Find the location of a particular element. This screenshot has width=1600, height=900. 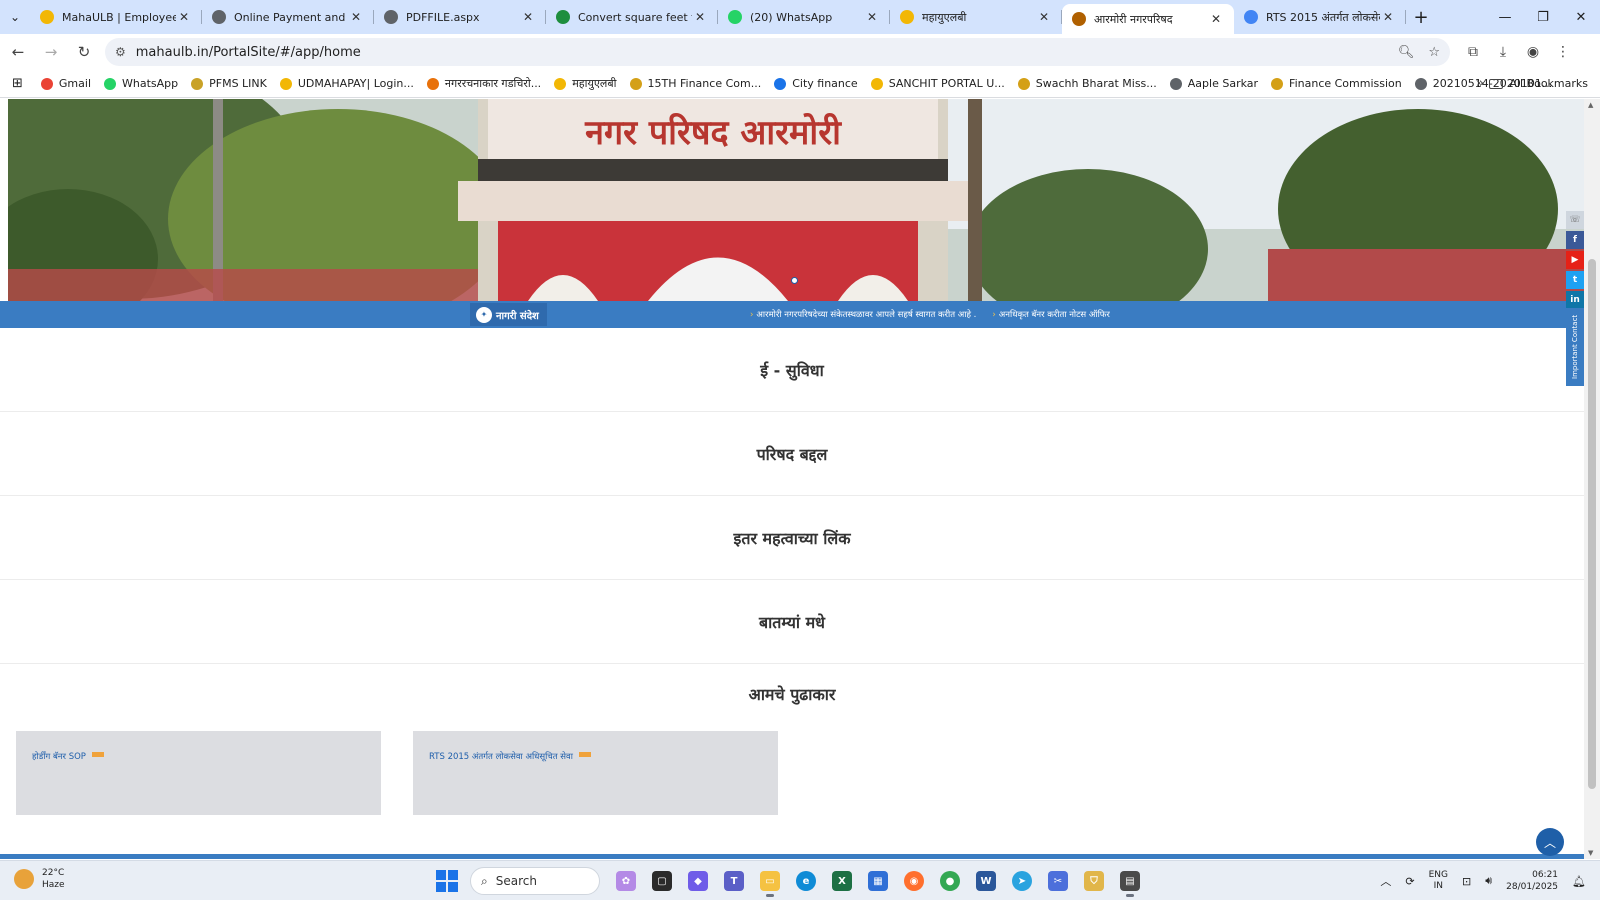

bookmark-favicon-icon is located at coordinates (46, 83).